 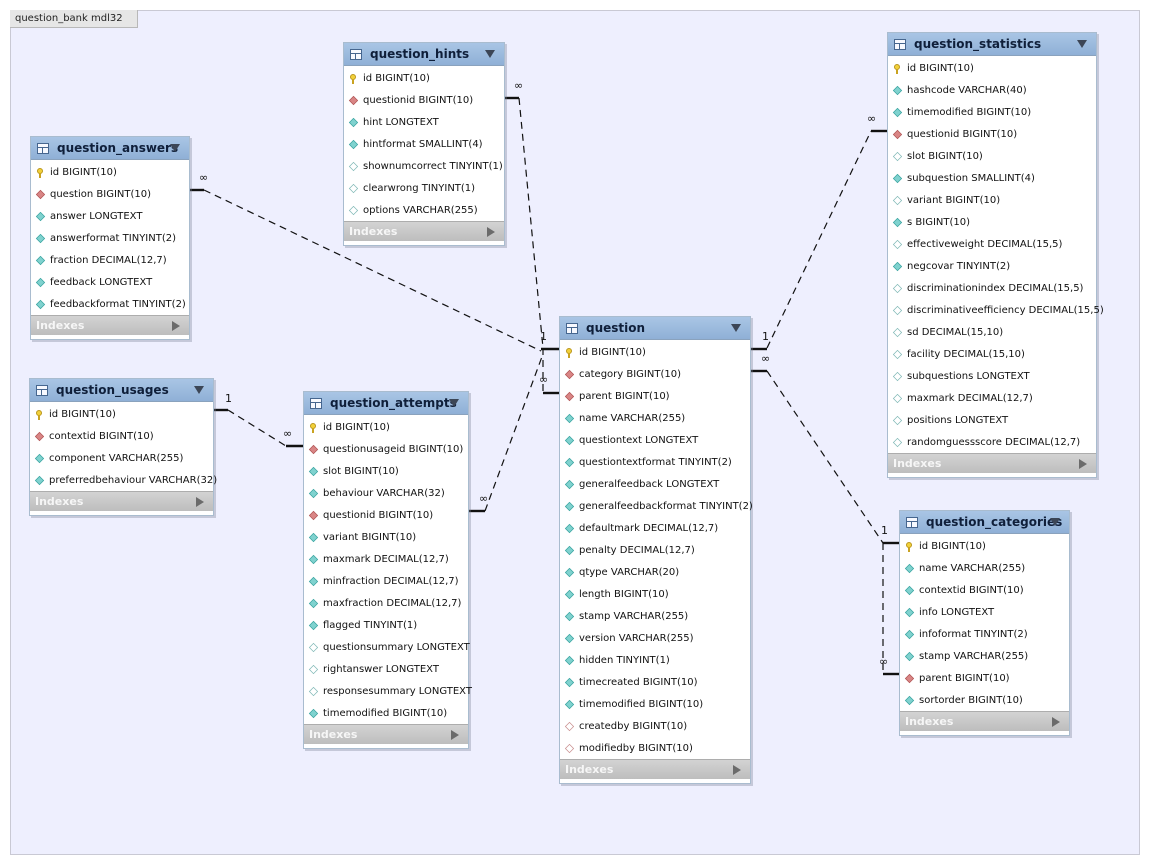 I want to click on column-row: hintformat SMALLINT(4), so click(x=424, y=144).